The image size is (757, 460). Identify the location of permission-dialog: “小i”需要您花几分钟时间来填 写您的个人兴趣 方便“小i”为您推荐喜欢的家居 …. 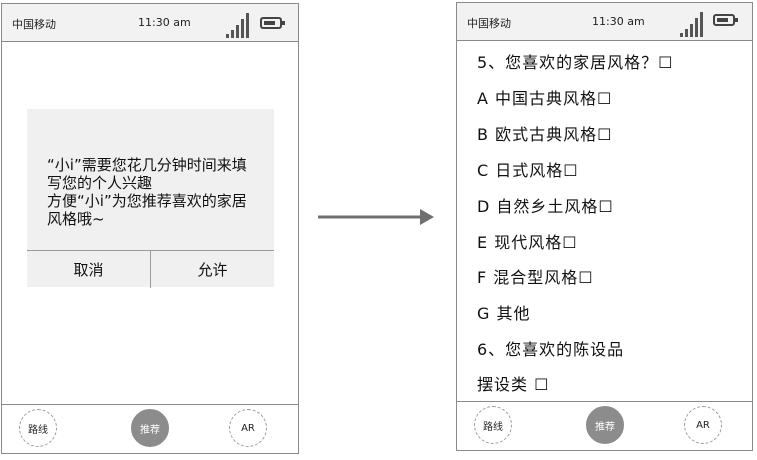
(150, 198).